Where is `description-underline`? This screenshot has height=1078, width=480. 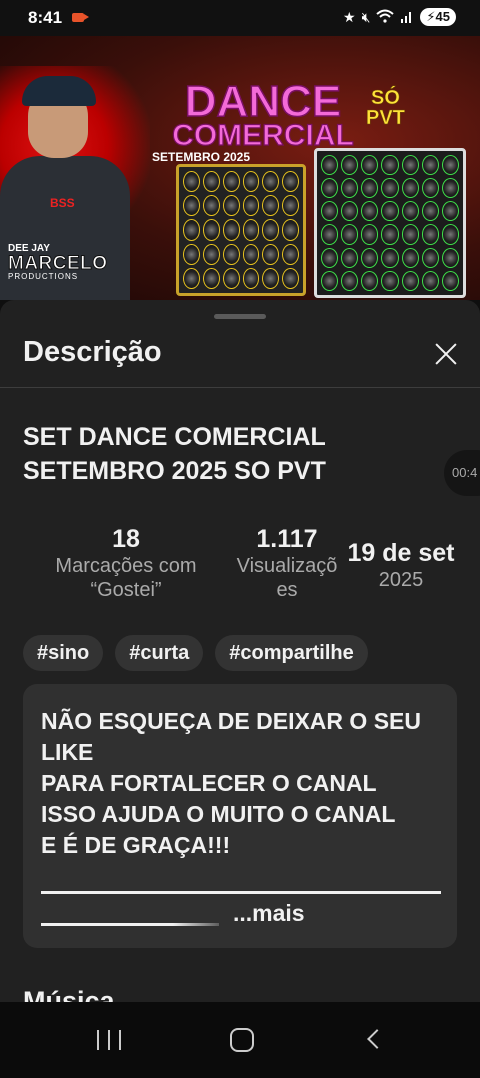 description-underline is located at coordinates (241, 892).